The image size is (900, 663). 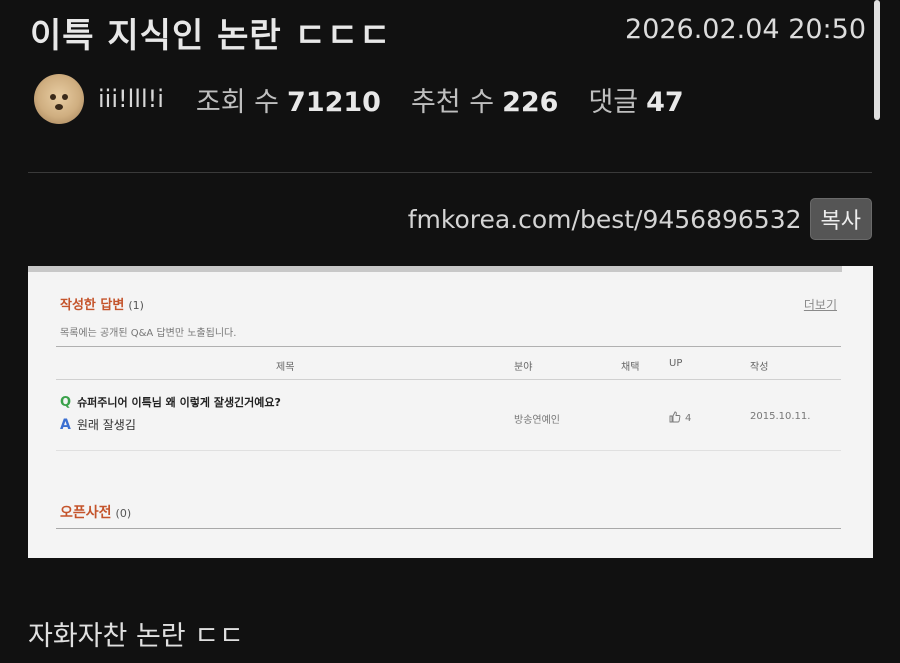 I want to click on post-title: 이특 지식인 논란 ㄷㄷㄷ, so click(x=211, y=36).